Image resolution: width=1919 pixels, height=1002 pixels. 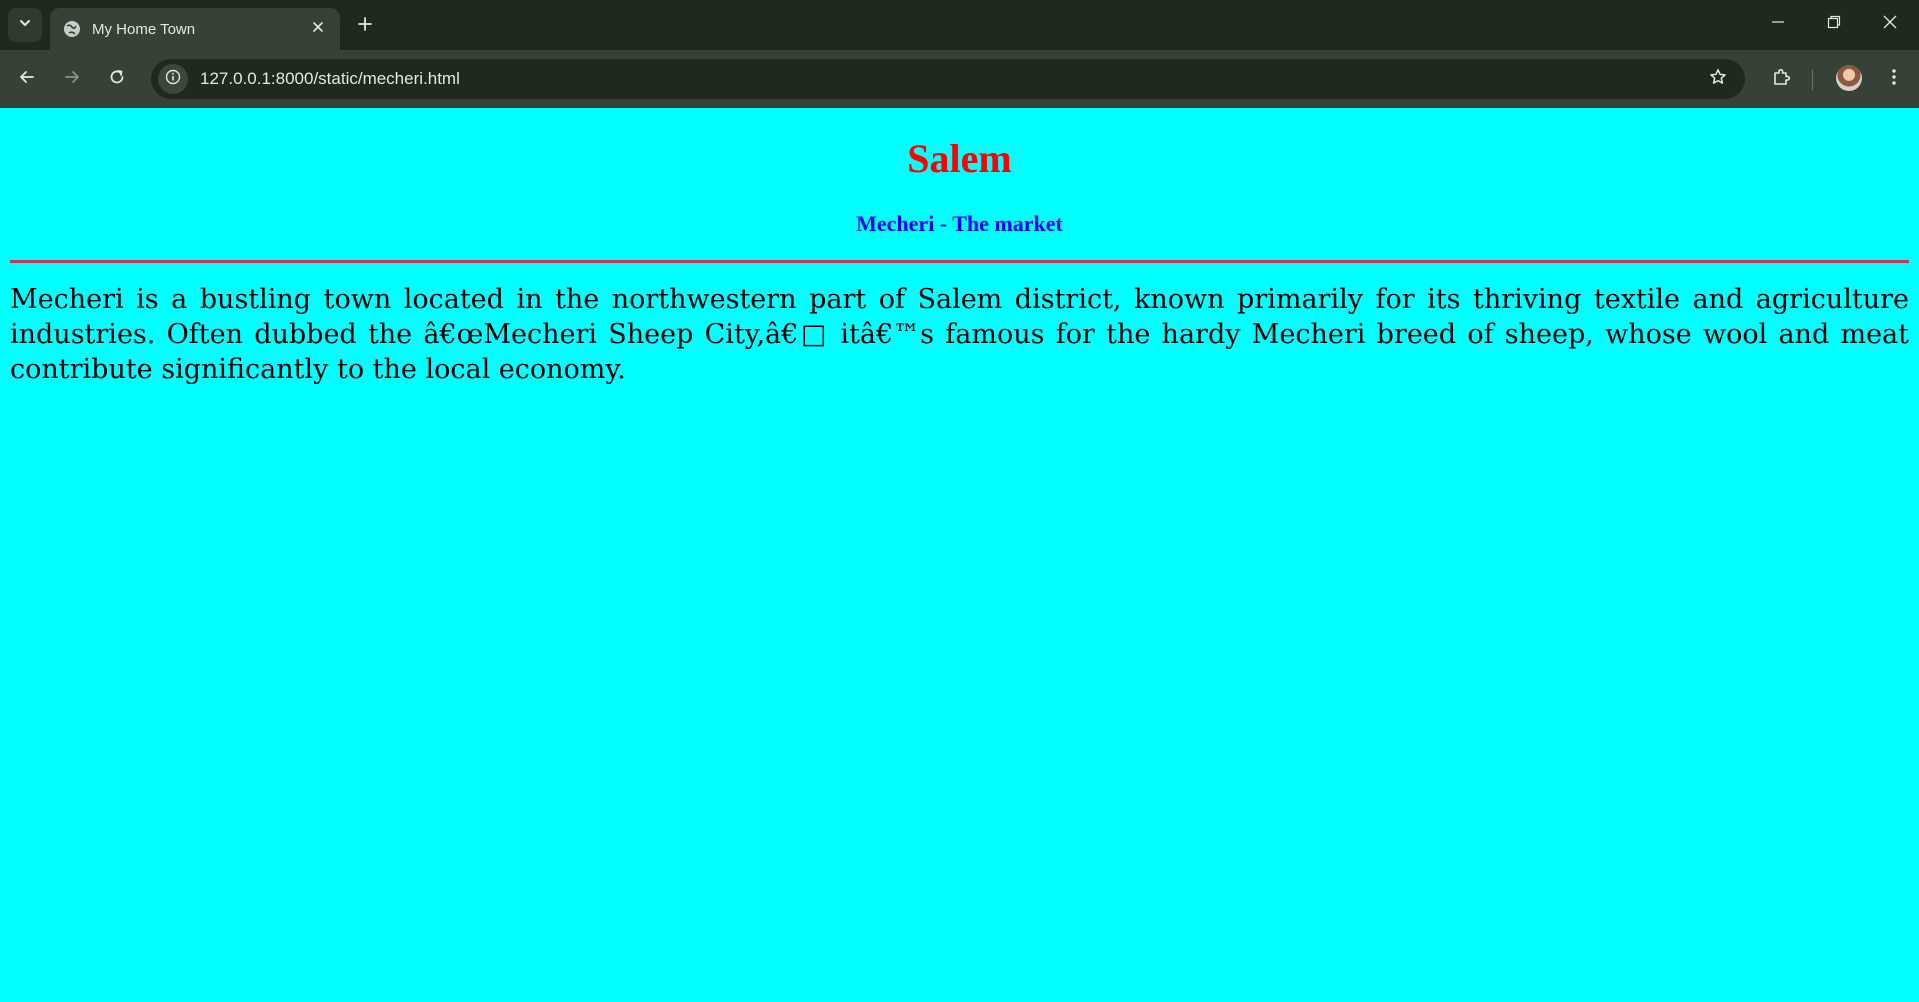 I want to click on tab-close-button, so click(x=318, y=29).